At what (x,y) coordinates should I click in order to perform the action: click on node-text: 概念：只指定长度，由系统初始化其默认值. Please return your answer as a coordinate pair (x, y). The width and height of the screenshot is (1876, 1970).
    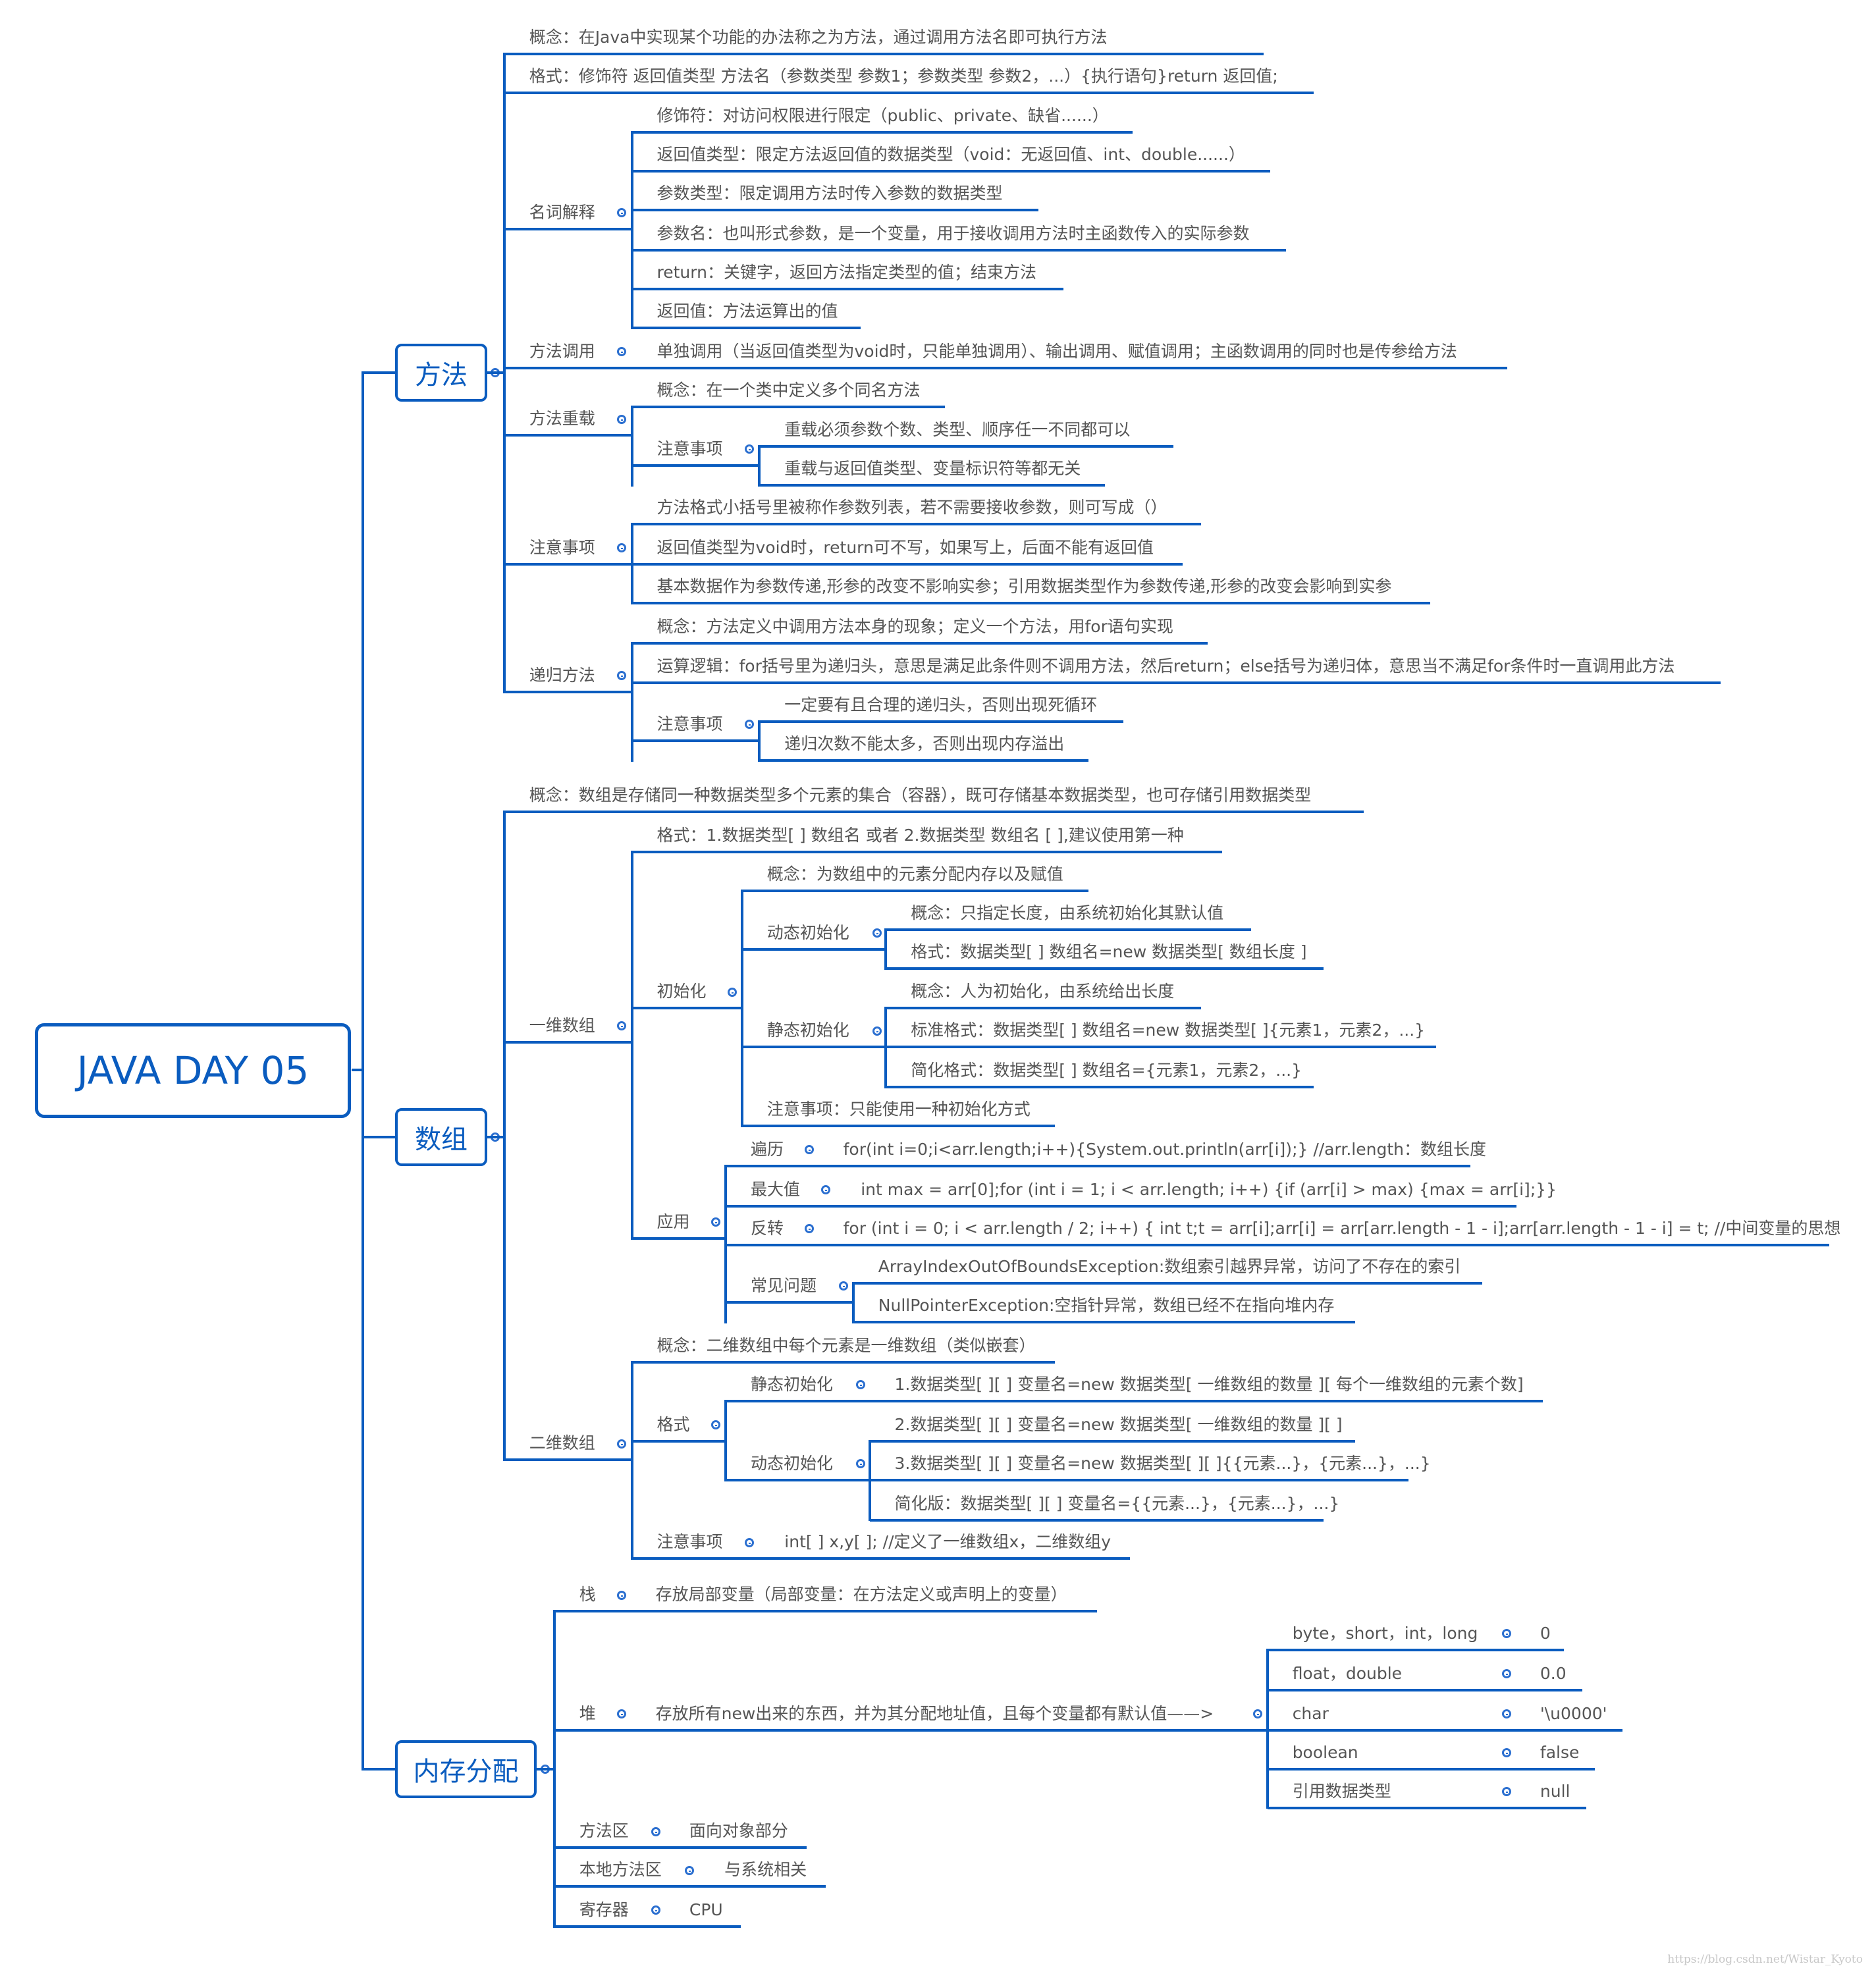
    Looking at the image, I should click on (1067, 913).